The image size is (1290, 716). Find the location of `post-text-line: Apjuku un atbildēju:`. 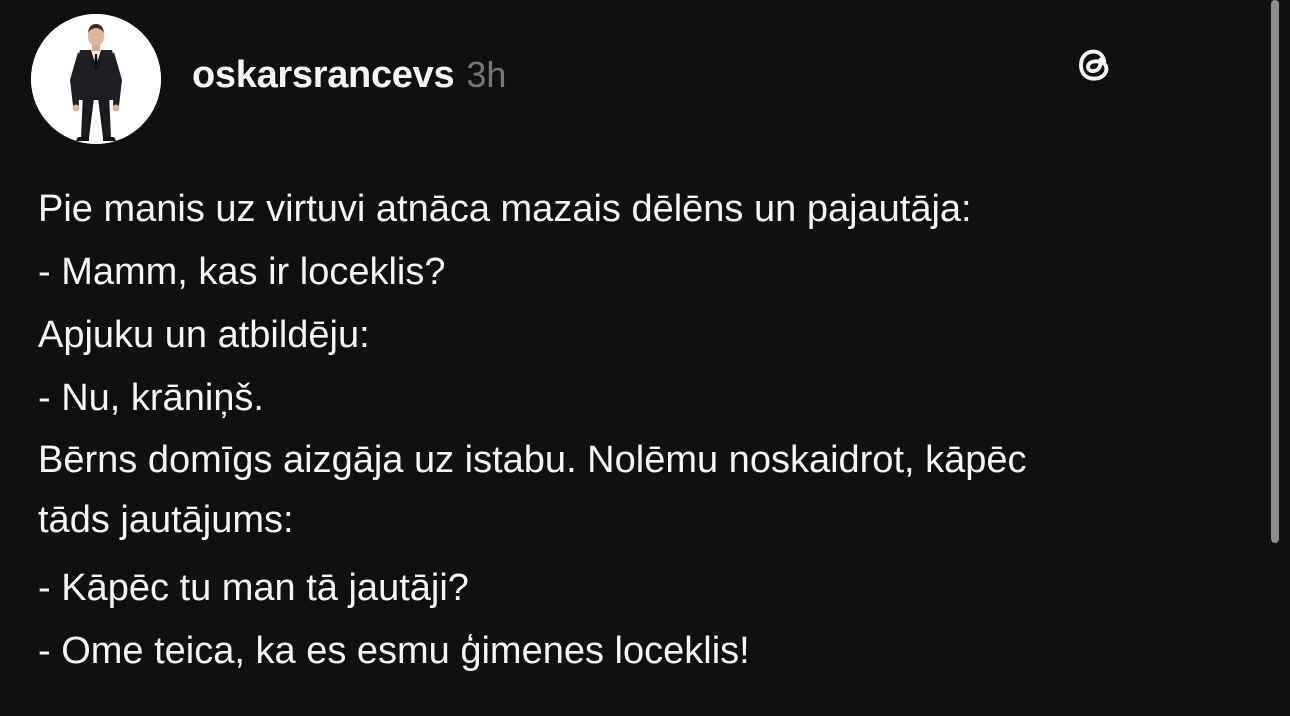

post-text-line: Apjuku un atbildēju: is located at coordinates (204, 335).